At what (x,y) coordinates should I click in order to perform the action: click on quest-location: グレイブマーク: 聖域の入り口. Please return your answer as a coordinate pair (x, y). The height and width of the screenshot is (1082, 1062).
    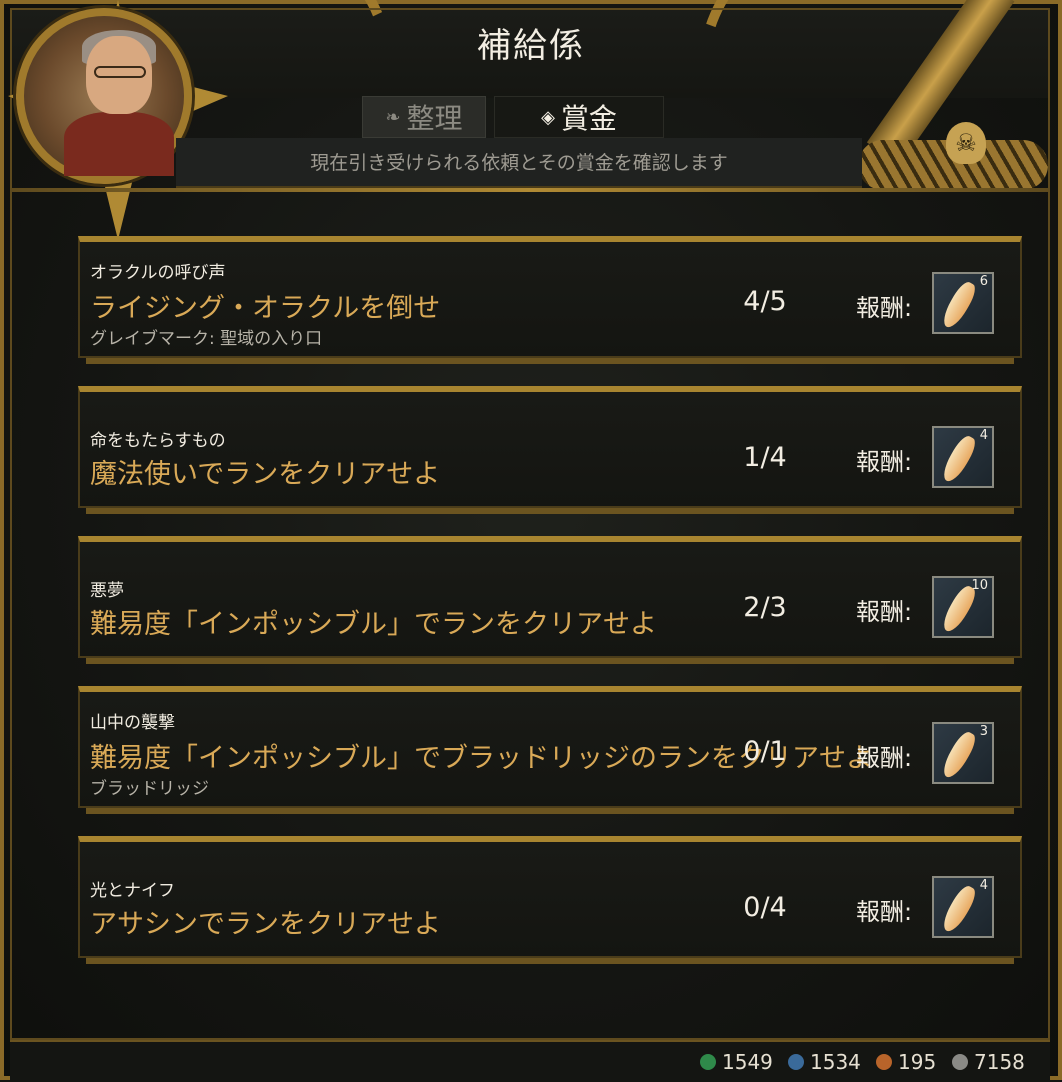
    Looking at the image, I should click on (206, 339).